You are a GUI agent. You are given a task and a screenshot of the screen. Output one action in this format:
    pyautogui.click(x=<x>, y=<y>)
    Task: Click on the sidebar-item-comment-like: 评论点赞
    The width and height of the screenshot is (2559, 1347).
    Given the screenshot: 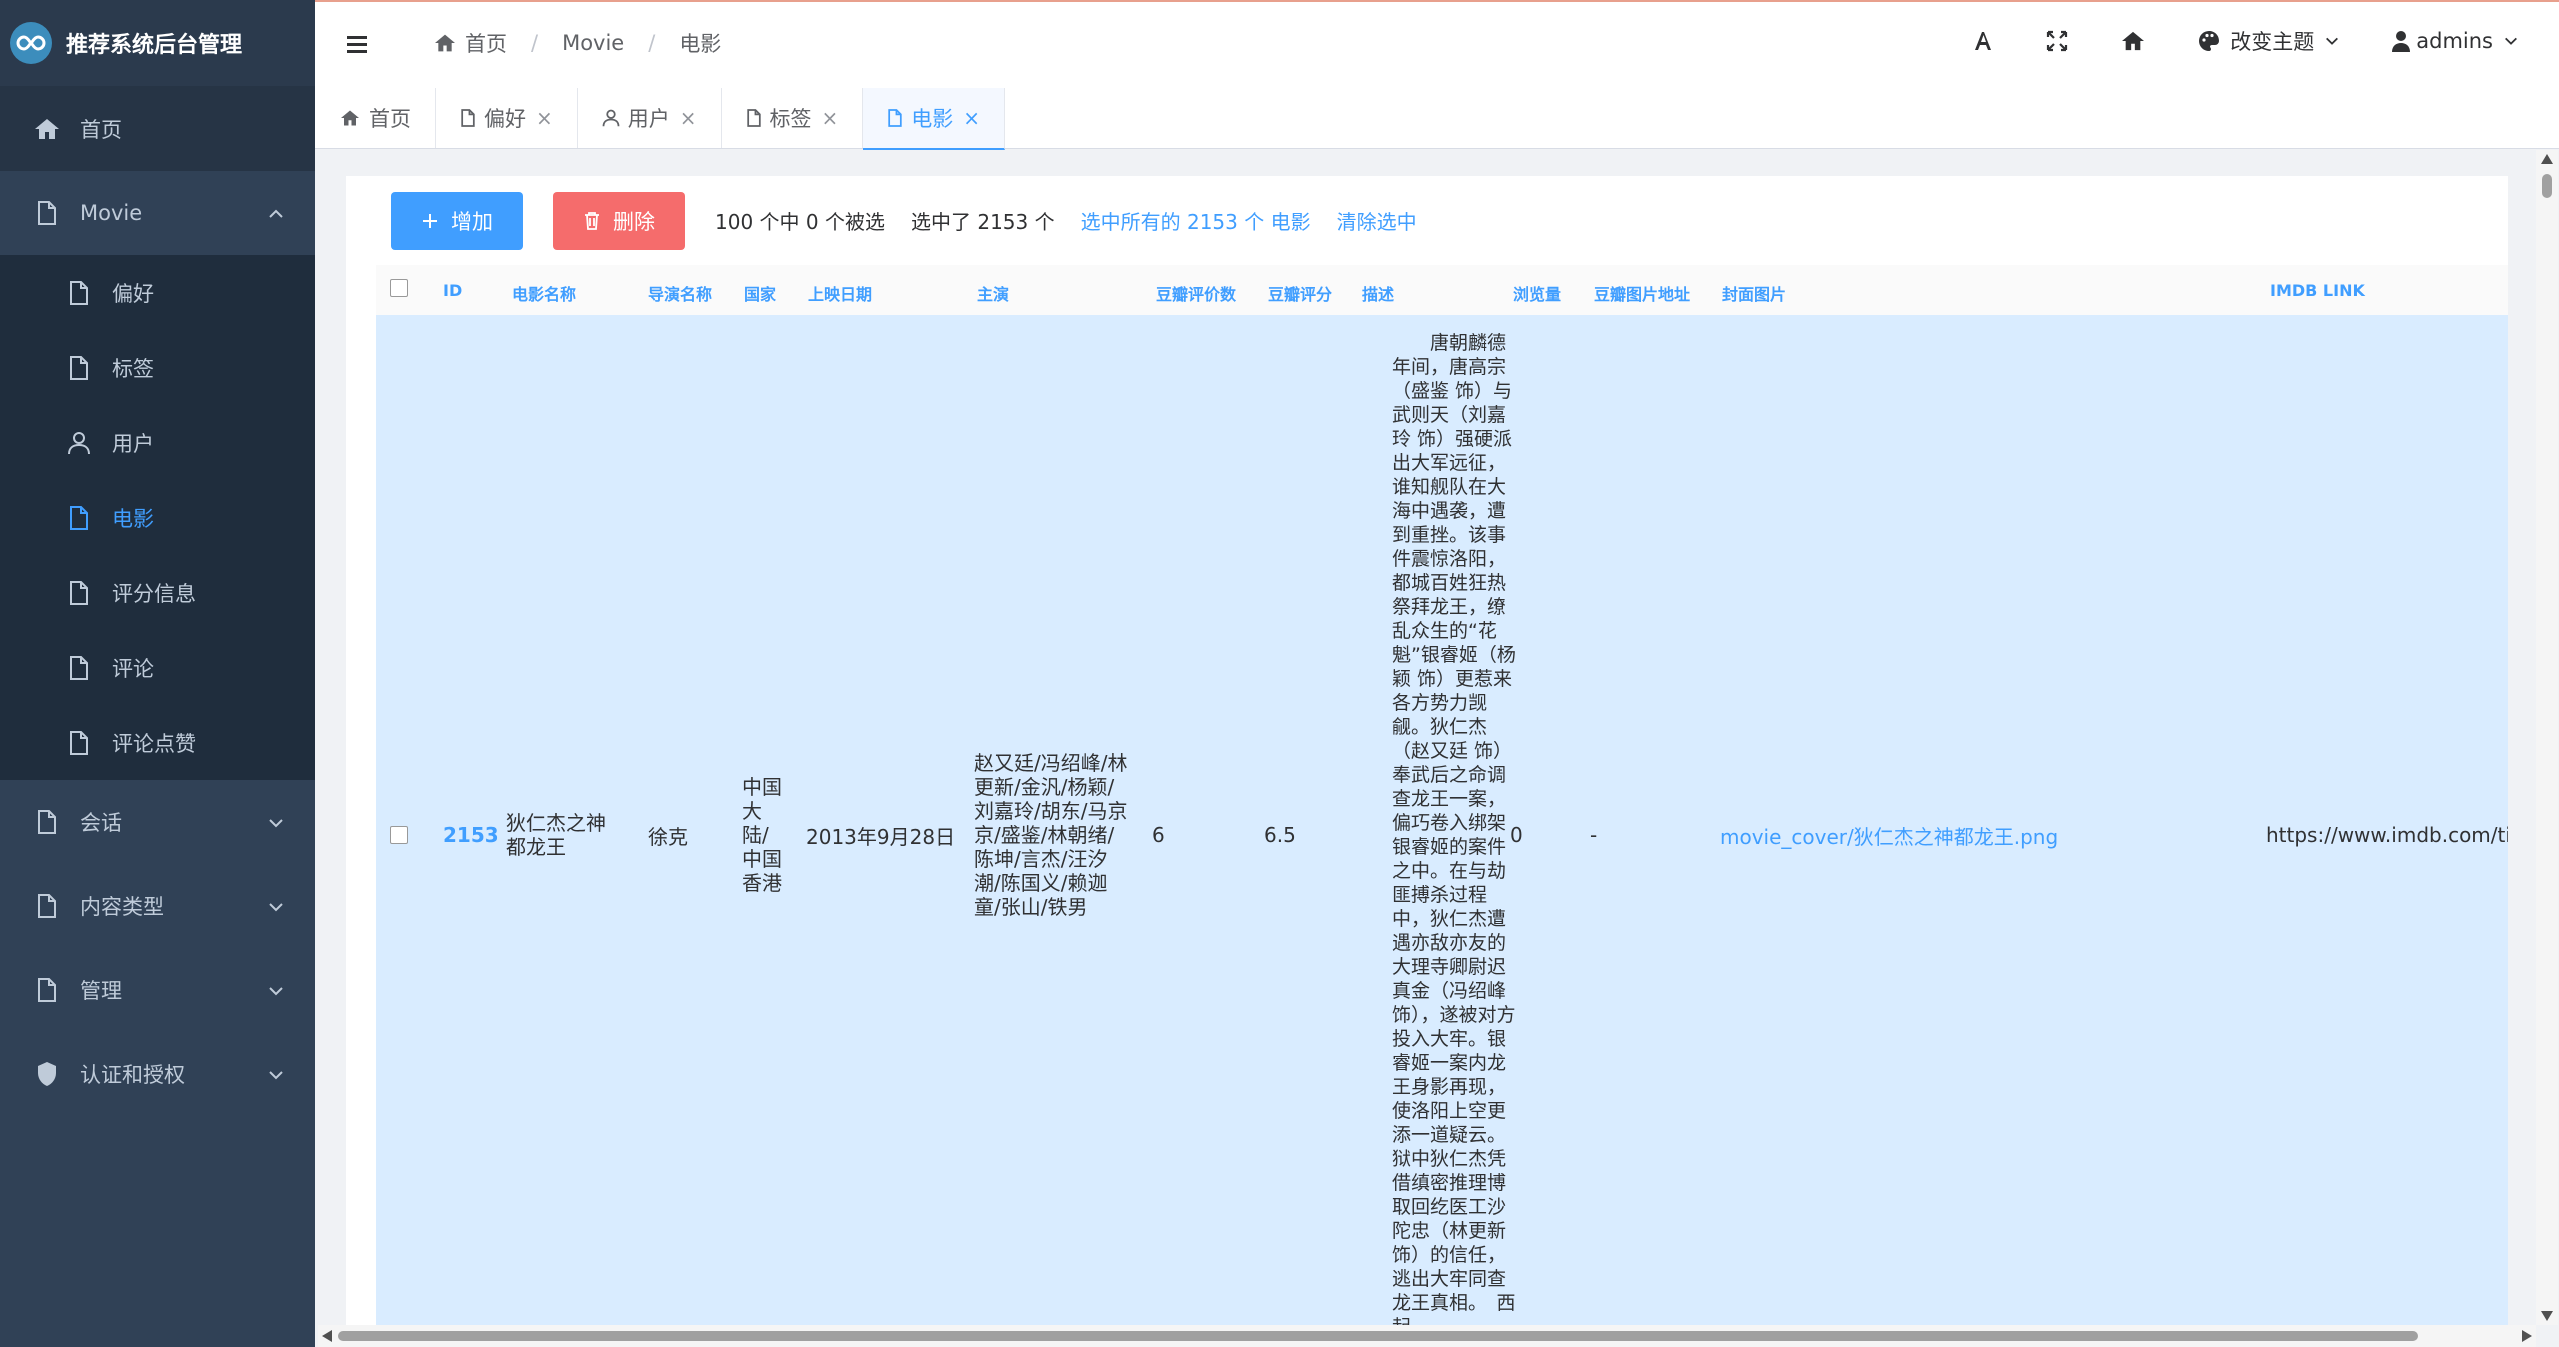 What is the action you would take?
    pyautogui.click(x=157, y=742)
    